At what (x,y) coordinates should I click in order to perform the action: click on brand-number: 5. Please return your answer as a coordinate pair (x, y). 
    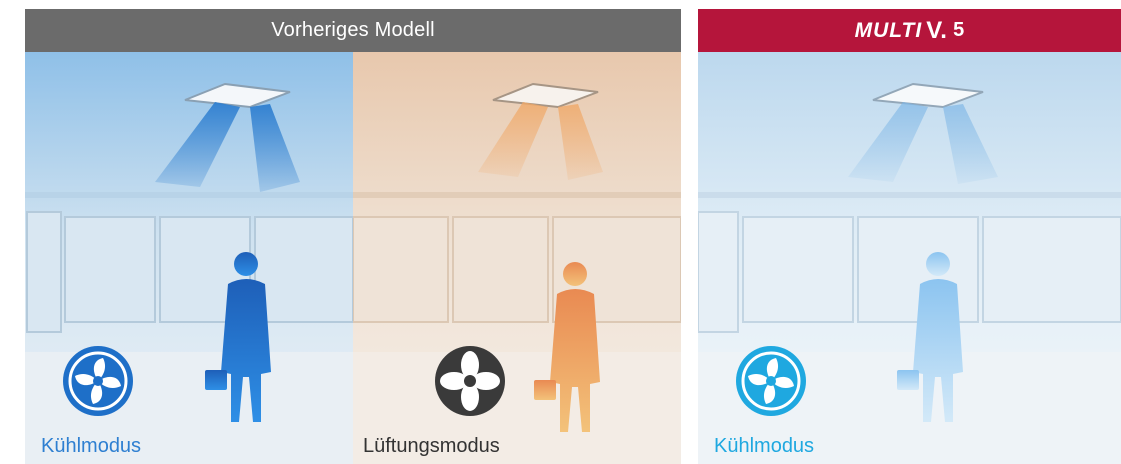
    Looking at the image, I should click on (959, 30).